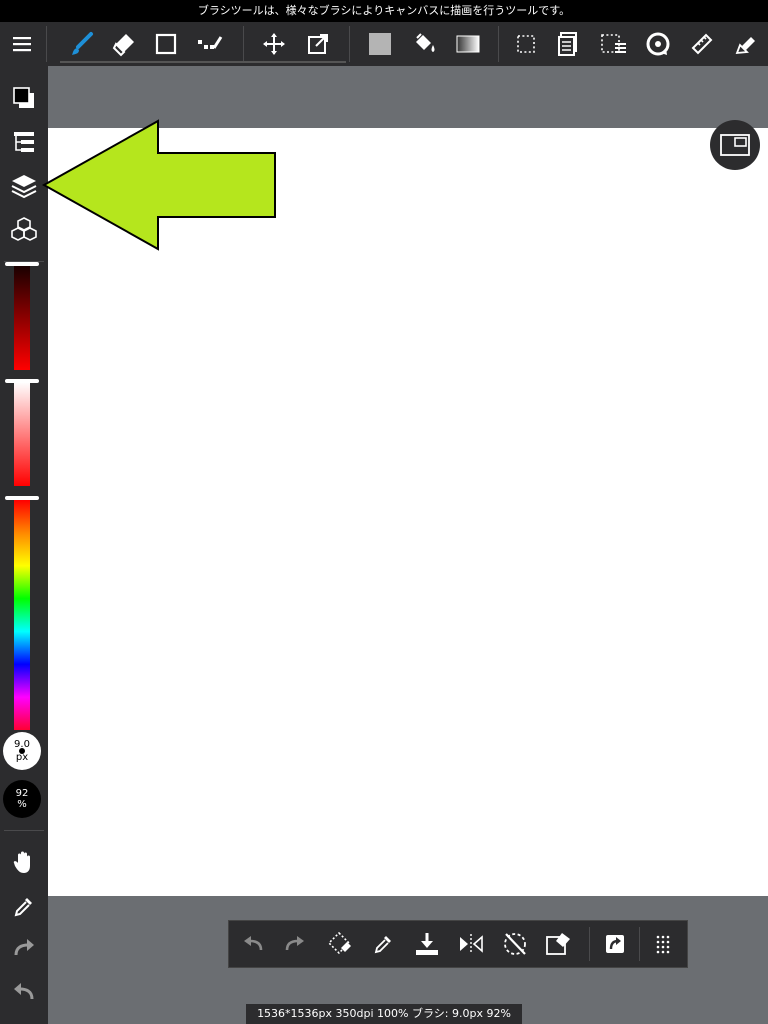 This screenshot has height=1024, width=768. I want to click on ruler-icon, so click(702, 44).